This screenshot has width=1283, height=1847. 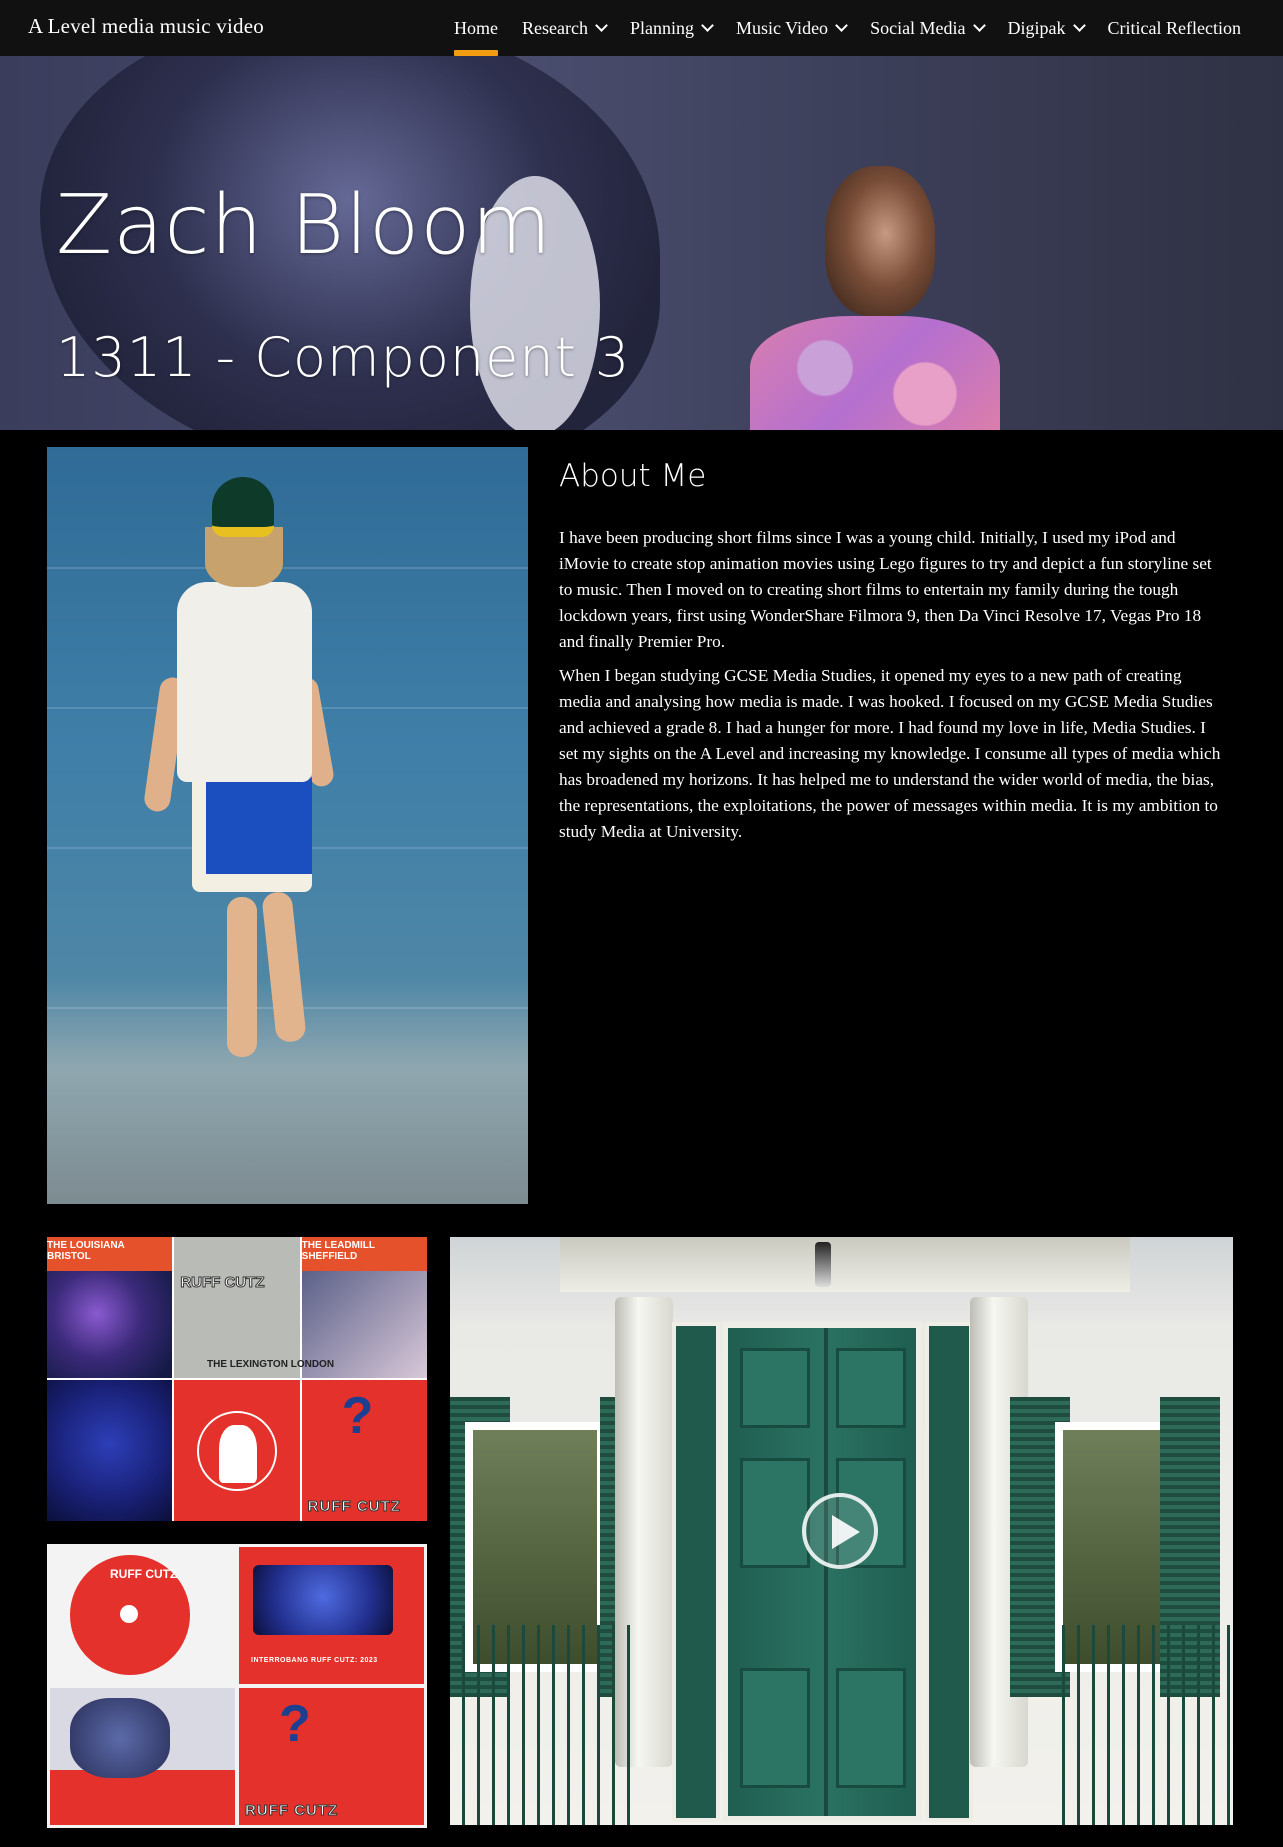 I want to click on nav-critical-reflection-label: Critical Reflection, so click(x=1174, y=27).